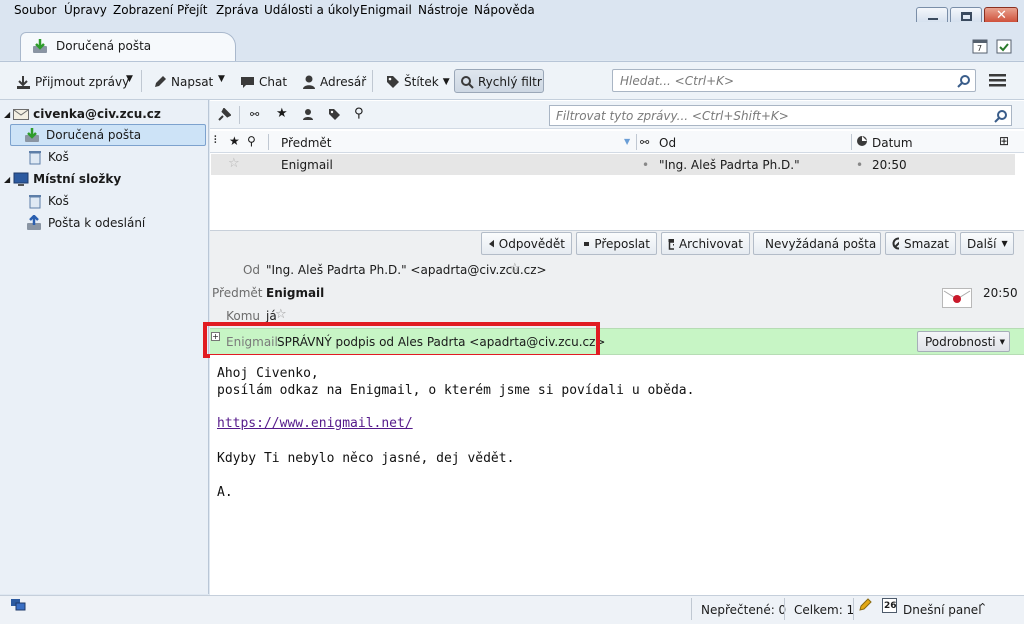  Describe the element at coordinates (622, 243) in the screenshot. I see `forward-label: Přeposlat` at that location.